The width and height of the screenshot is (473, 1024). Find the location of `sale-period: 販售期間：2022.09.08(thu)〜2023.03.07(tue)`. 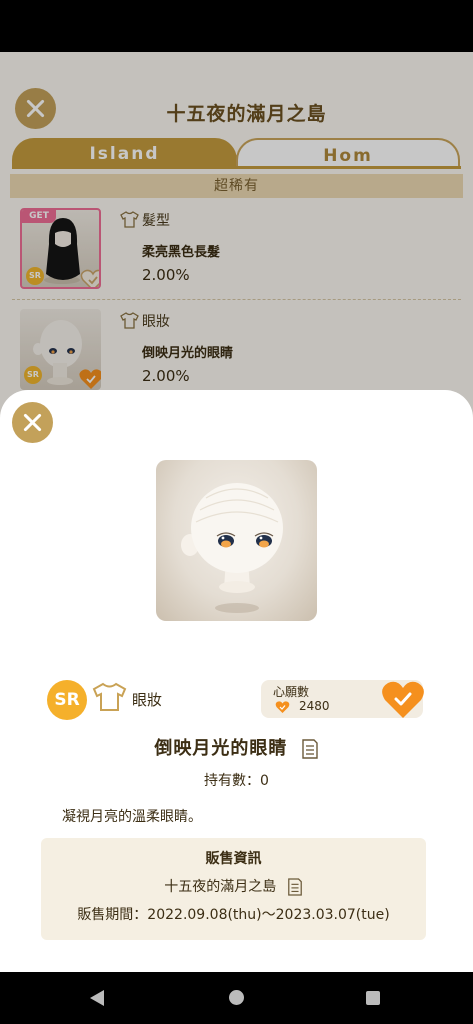

sale-period: 販售期間：2022.09.08(thu)〜2023.03.07(tue) is located at coordinates (233, 915).